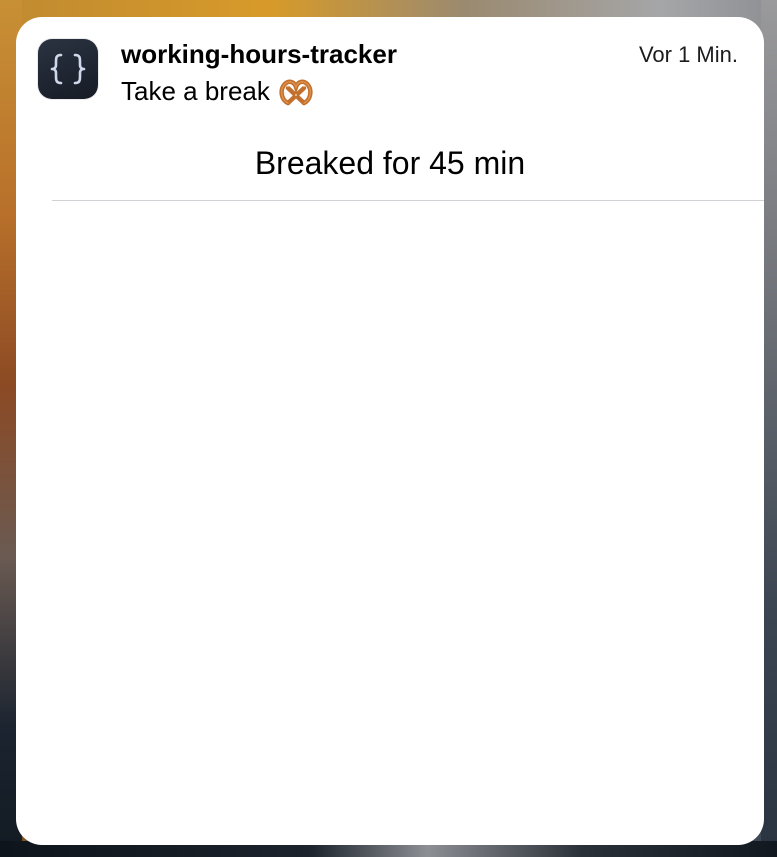  What do you see at coordinates (390, 163) in the screenshot?
I see `notification-body: Breaked for 45 min` at bounding box center [390, 163].